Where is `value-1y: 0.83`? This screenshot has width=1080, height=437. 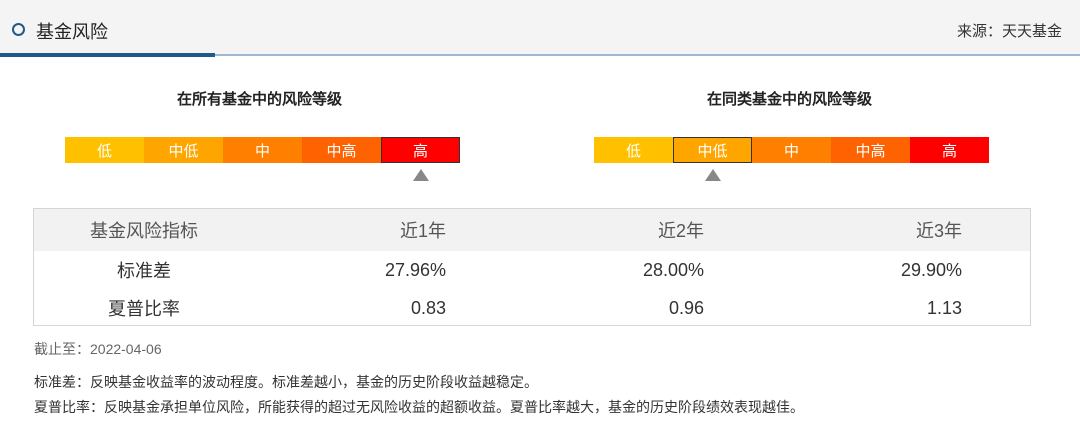
value-1y: 0.83 is located at coordinates (428, 307).